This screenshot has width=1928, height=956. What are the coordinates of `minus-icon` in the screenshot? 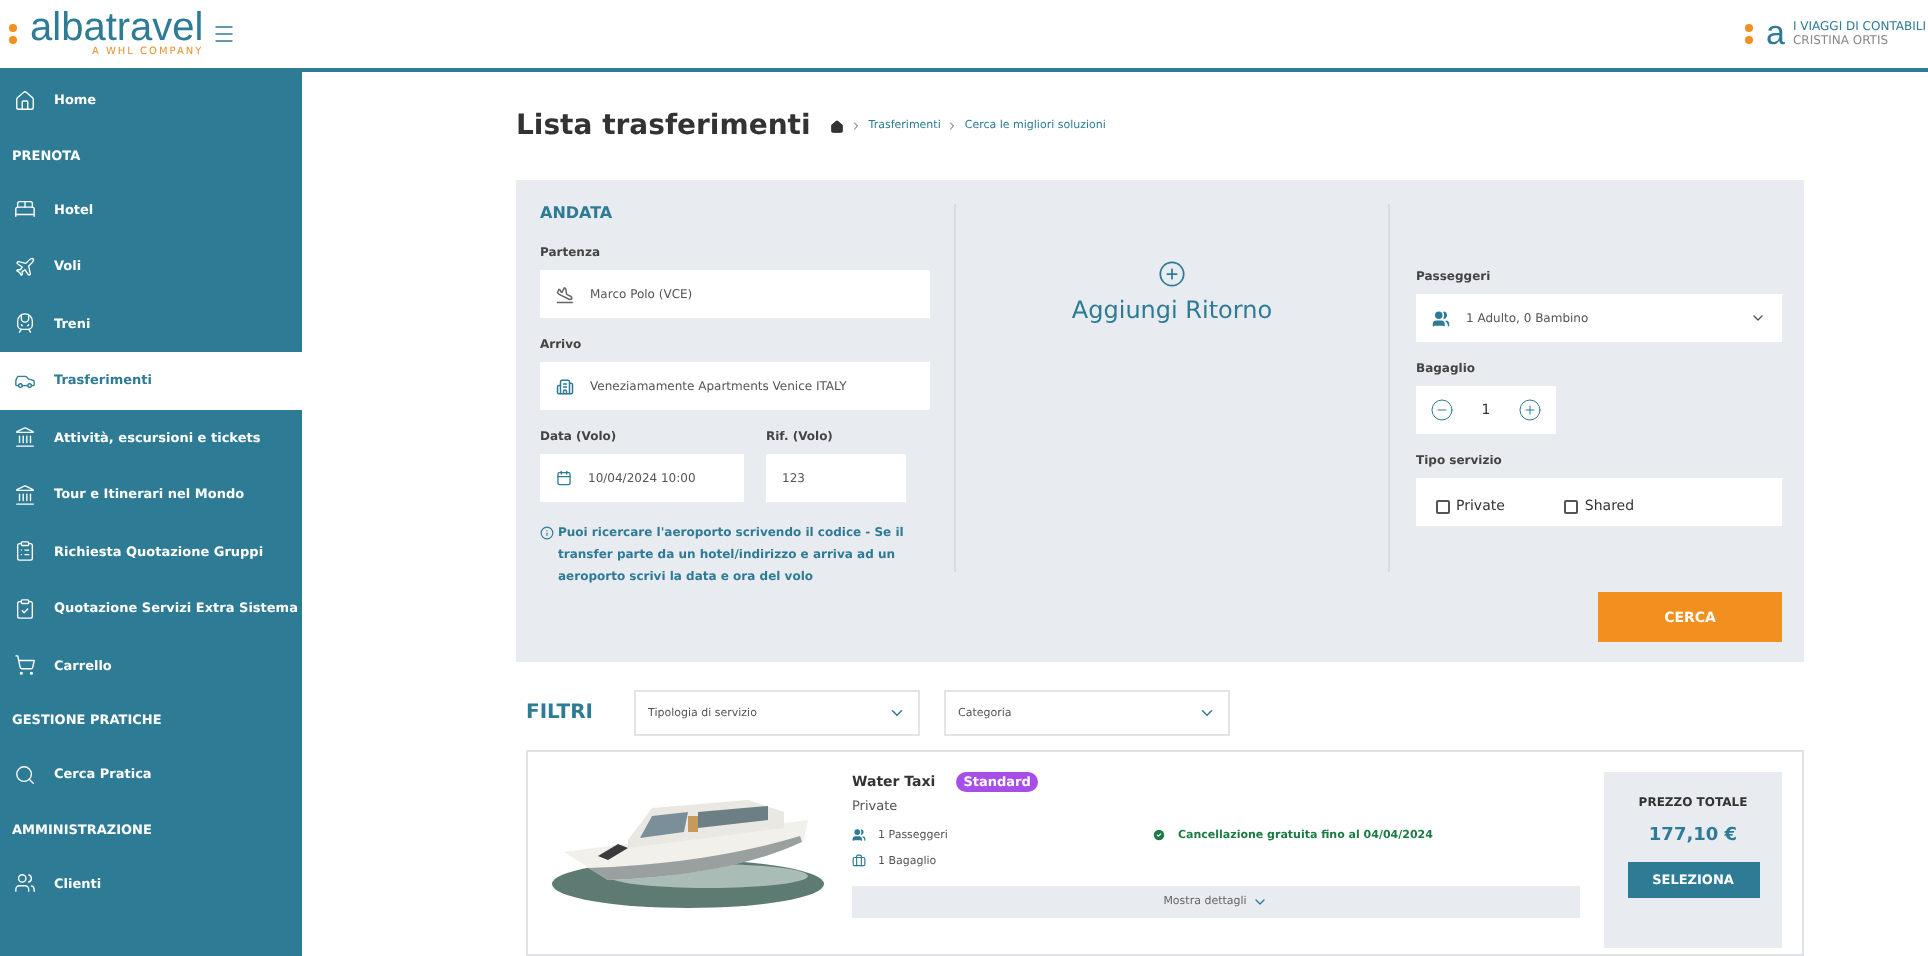 It's located at (1441, 410).